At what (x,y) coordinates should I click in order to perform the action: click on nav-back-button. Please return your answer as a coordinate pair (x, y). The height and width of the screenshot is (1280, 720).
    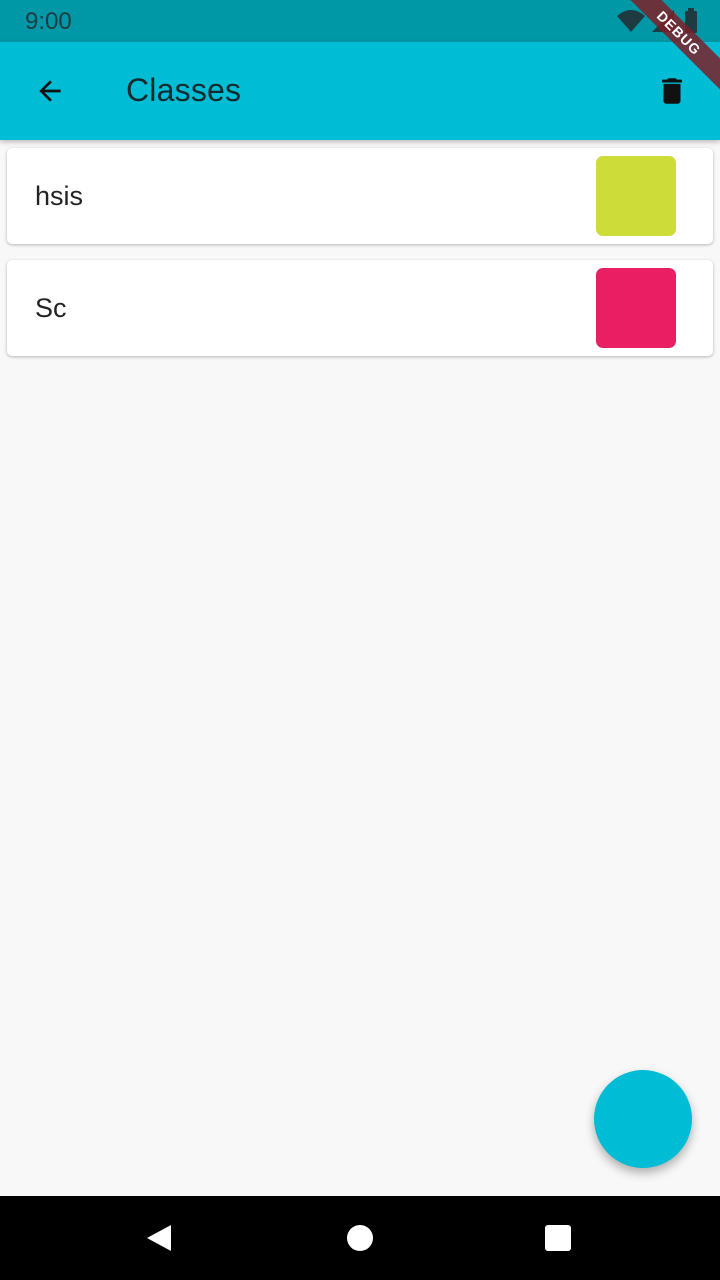
    Looking at the image, I should click on (159, 1238).